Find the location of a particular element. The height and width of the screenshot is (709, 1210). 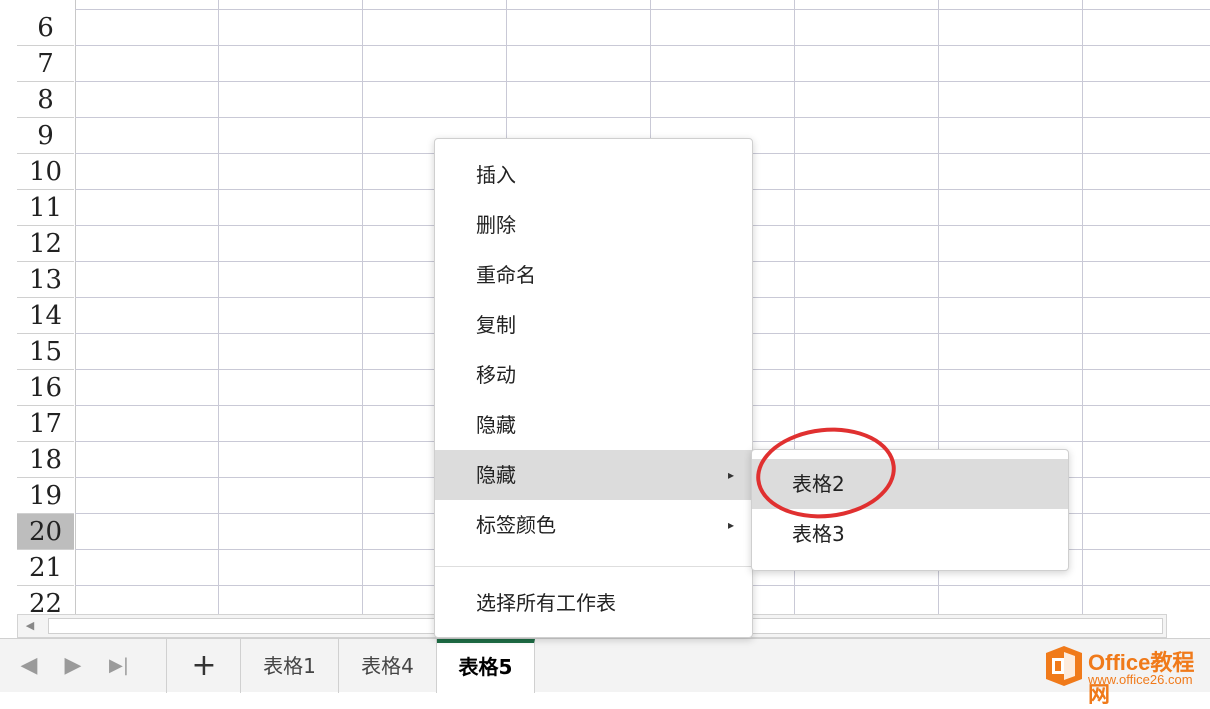

menu-item-copy: 复制 is located at coordinates (593, 325).